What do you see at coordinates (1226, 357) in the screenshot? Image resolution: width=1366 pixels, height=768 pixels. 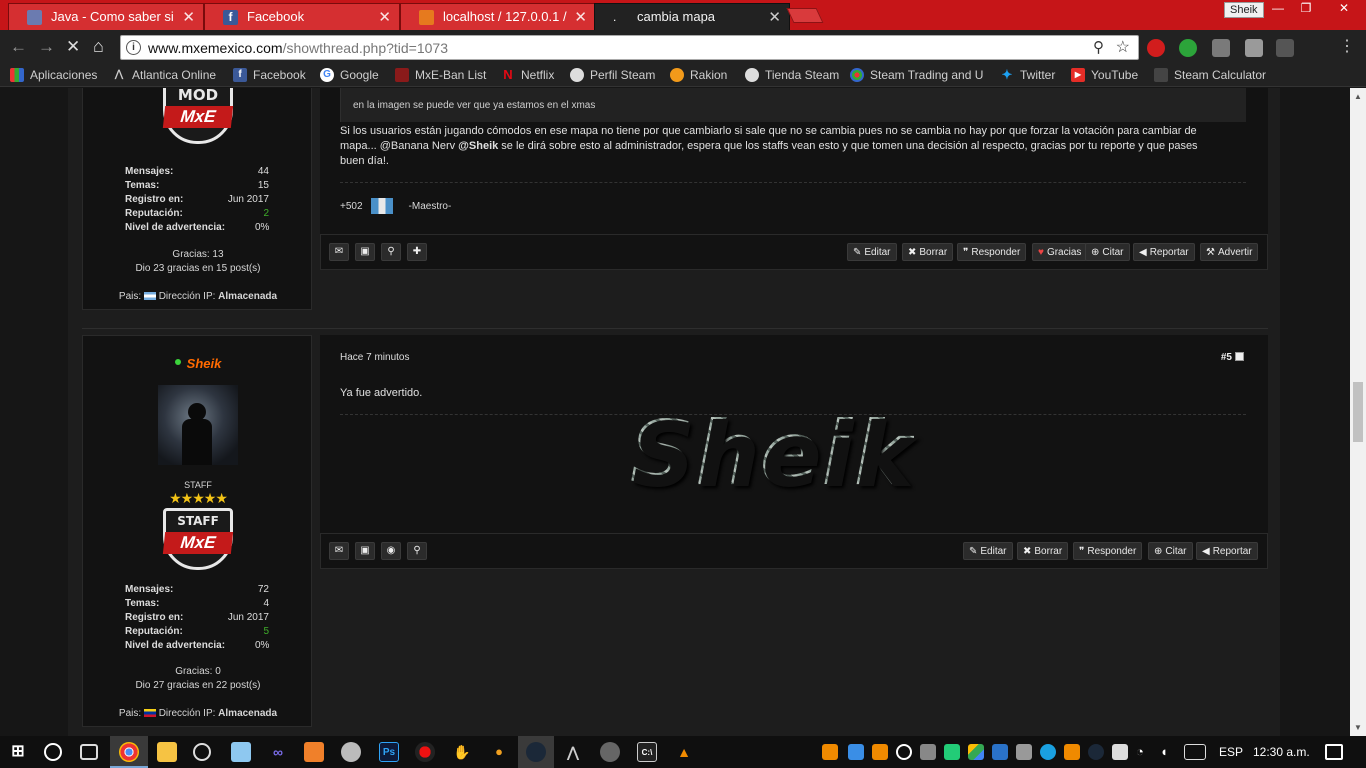 I see `post-number-link: #5` at bounding box center [1226, 357].